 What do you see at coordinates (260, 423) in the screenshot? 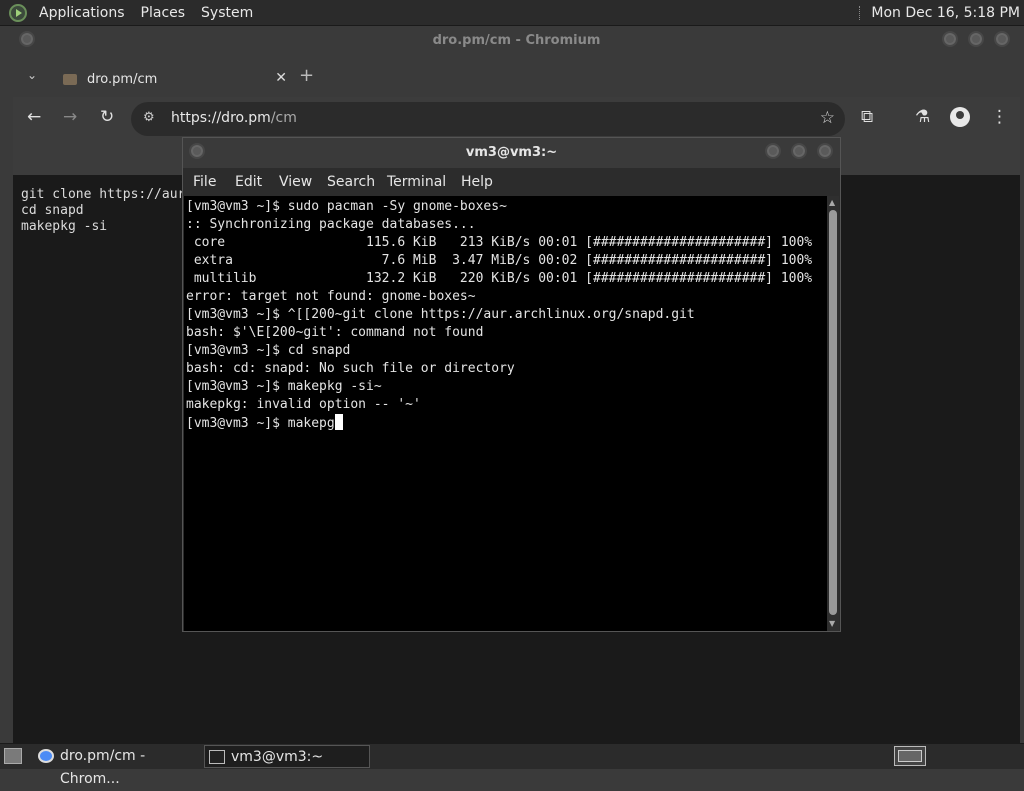
I see `terminal-current-input: [vm3@vm3 ~]$ makepg` at bounding box center [260, 423].